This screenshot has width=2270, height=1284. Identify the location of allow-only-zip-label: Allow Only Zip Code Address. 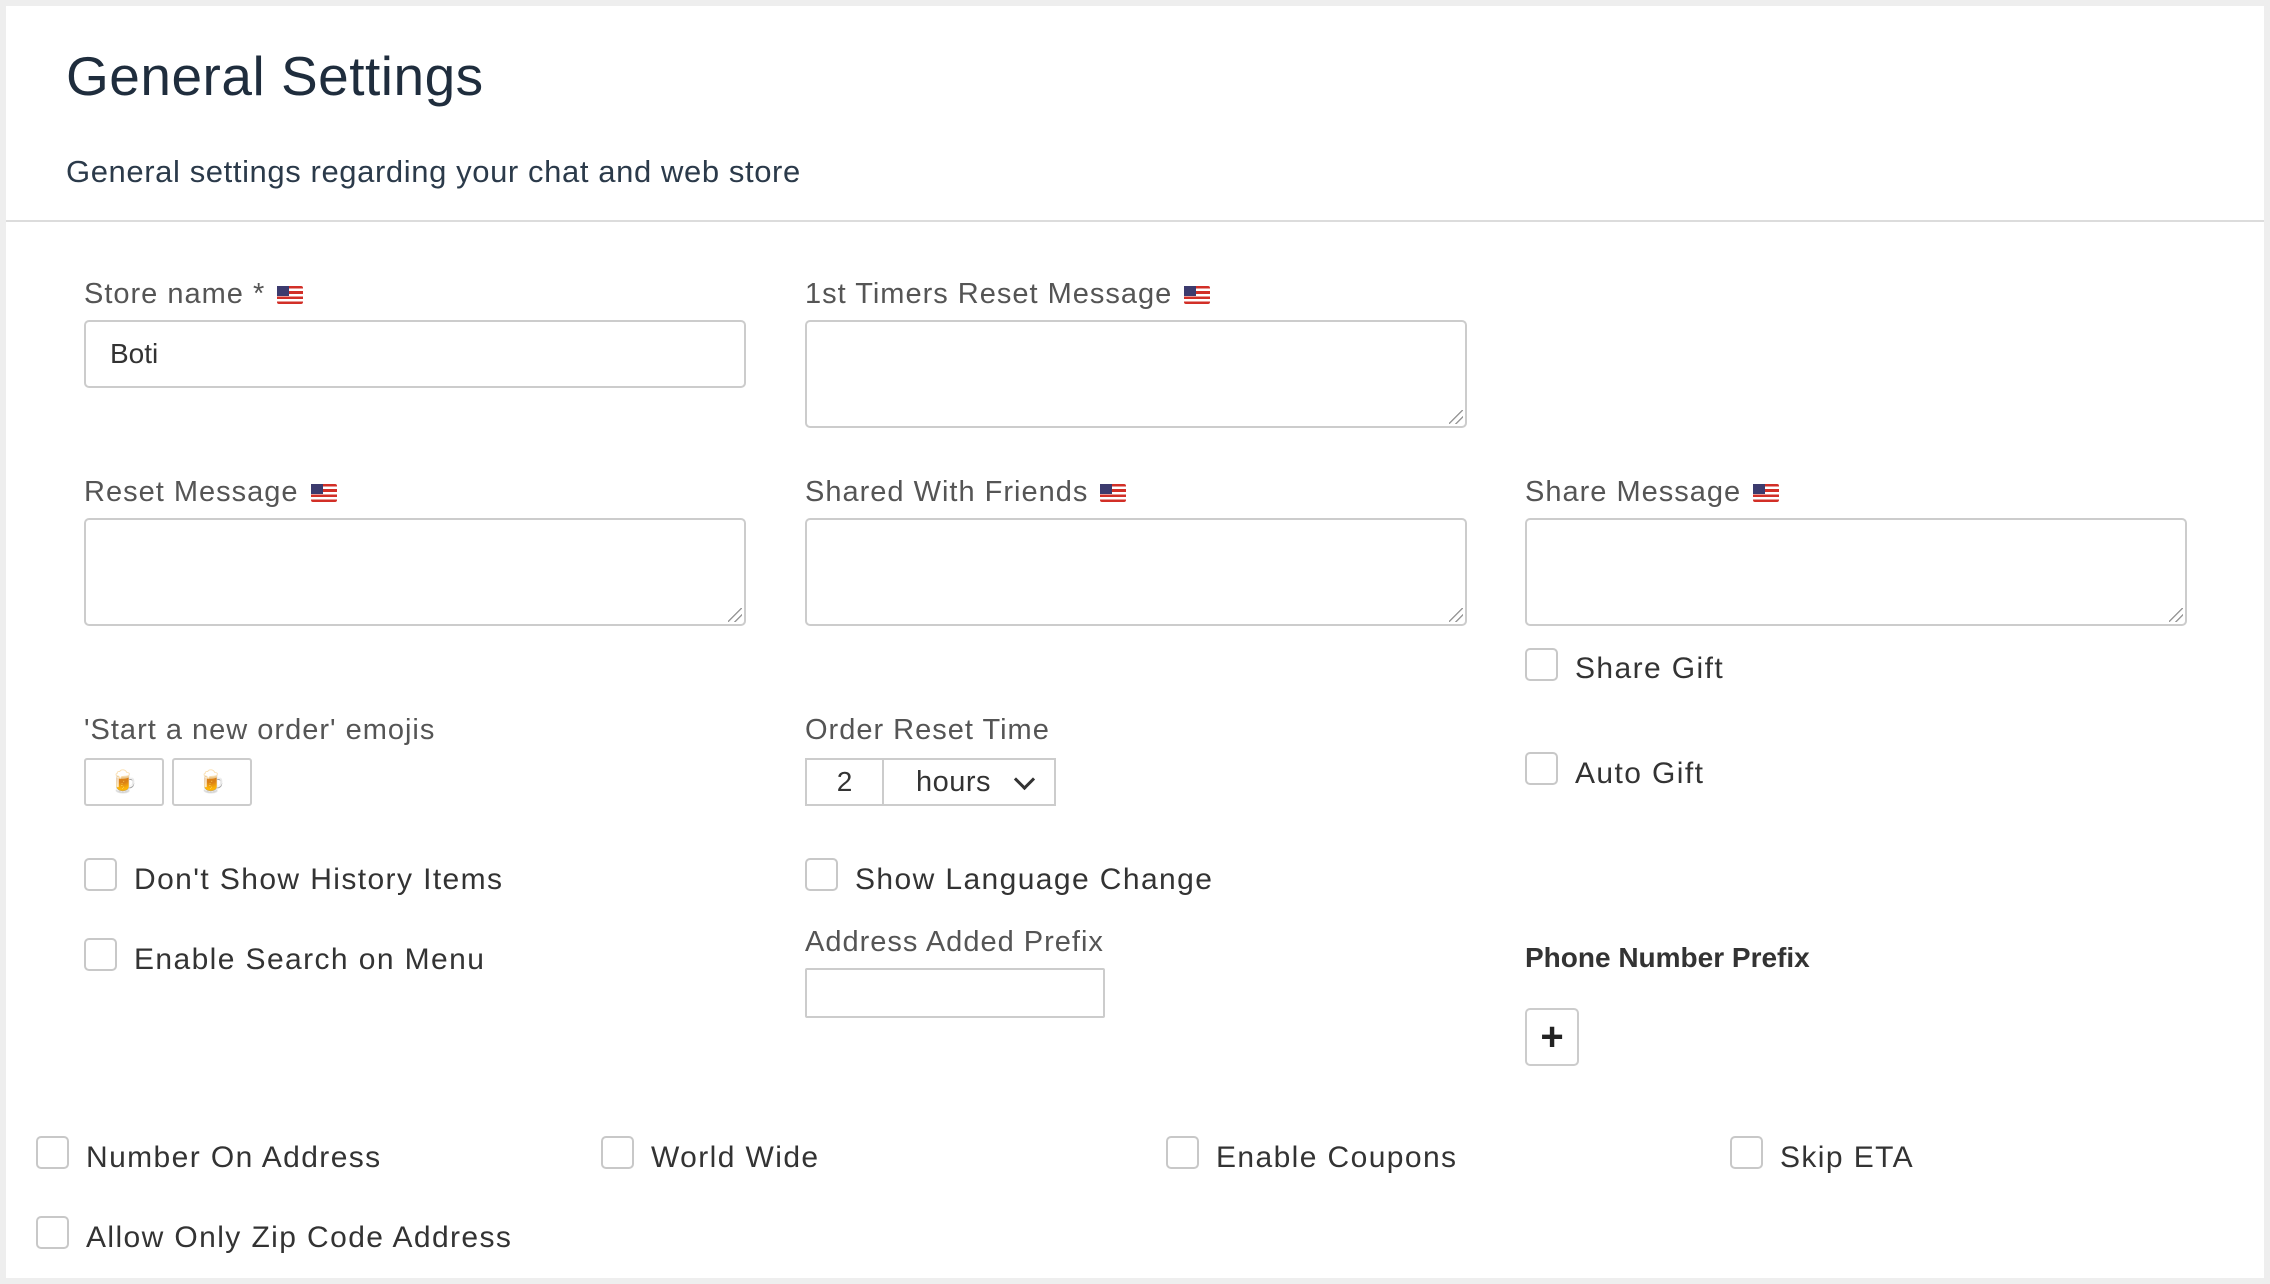
(299, 1238).